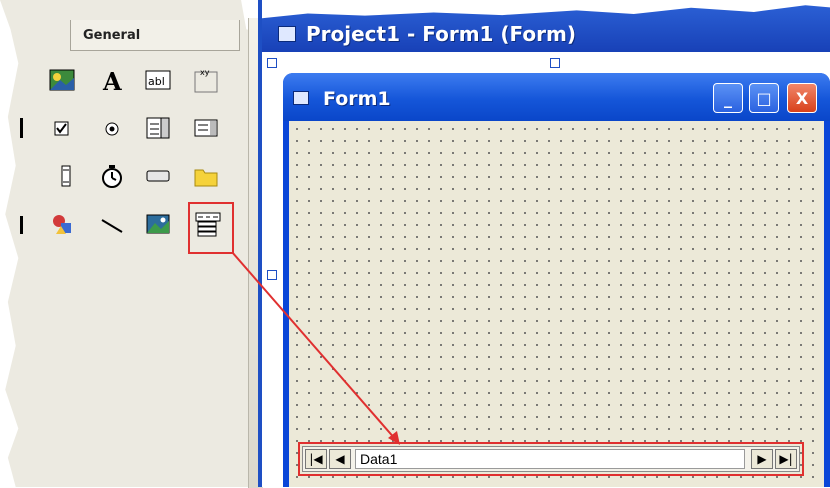  What do you see at coordinates (206, 128) in the screenshot?
I see `listbox-tool-icon` at bounding box center [206, 128].